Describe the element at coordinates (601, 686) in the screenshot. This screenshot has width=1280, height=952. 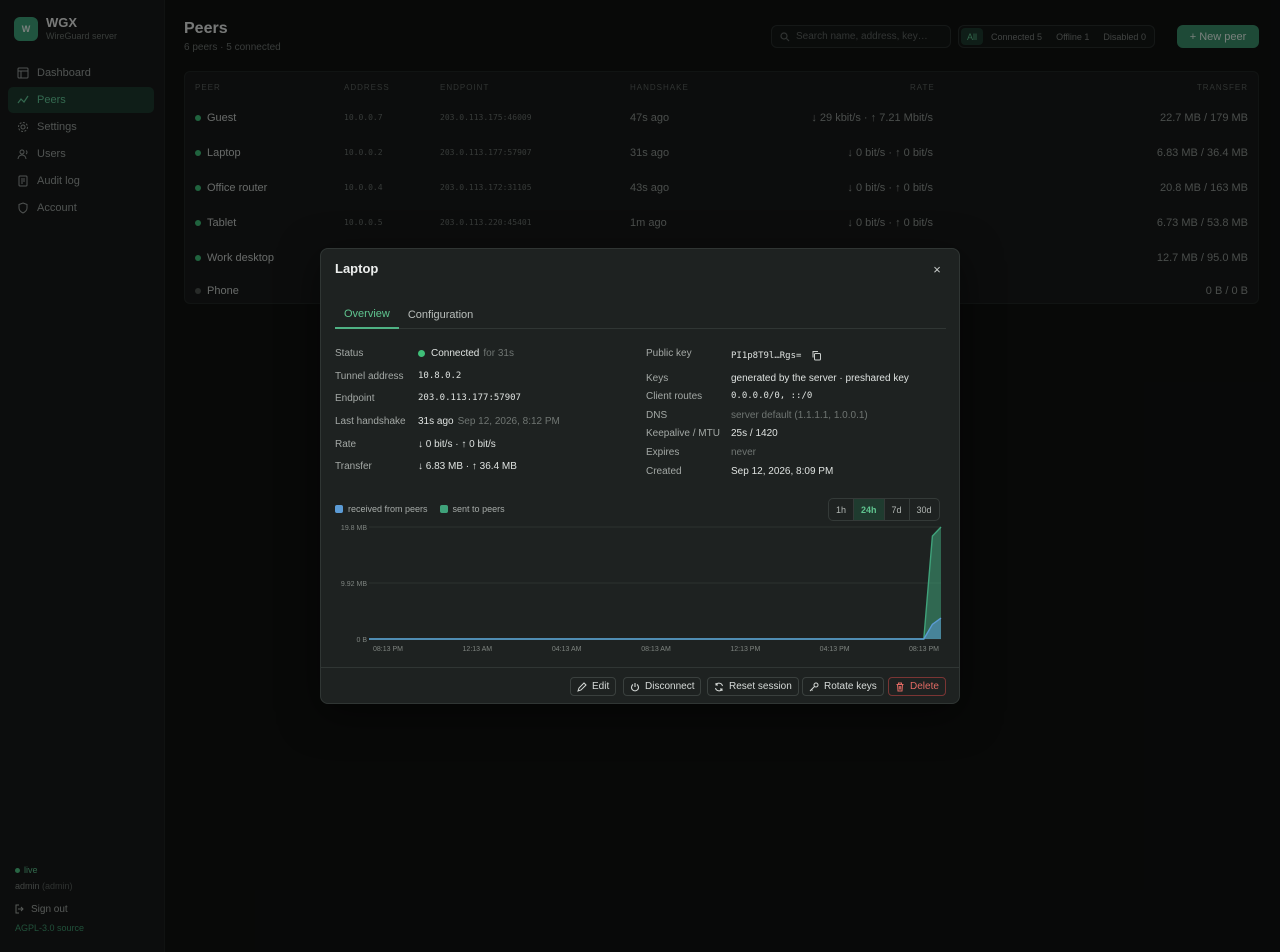
I see `edit-label: Edit` at that location.